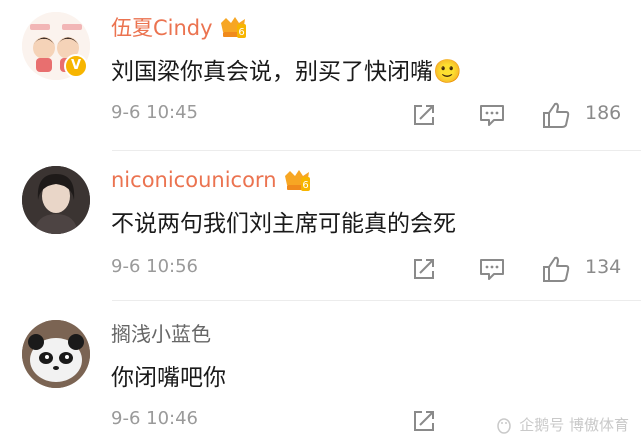 The image size is (641, 445). Describe the element at coordinates (574, 425) in the screenshot. I see `watermark-text: 企鹅号 博傲体育` at that location.